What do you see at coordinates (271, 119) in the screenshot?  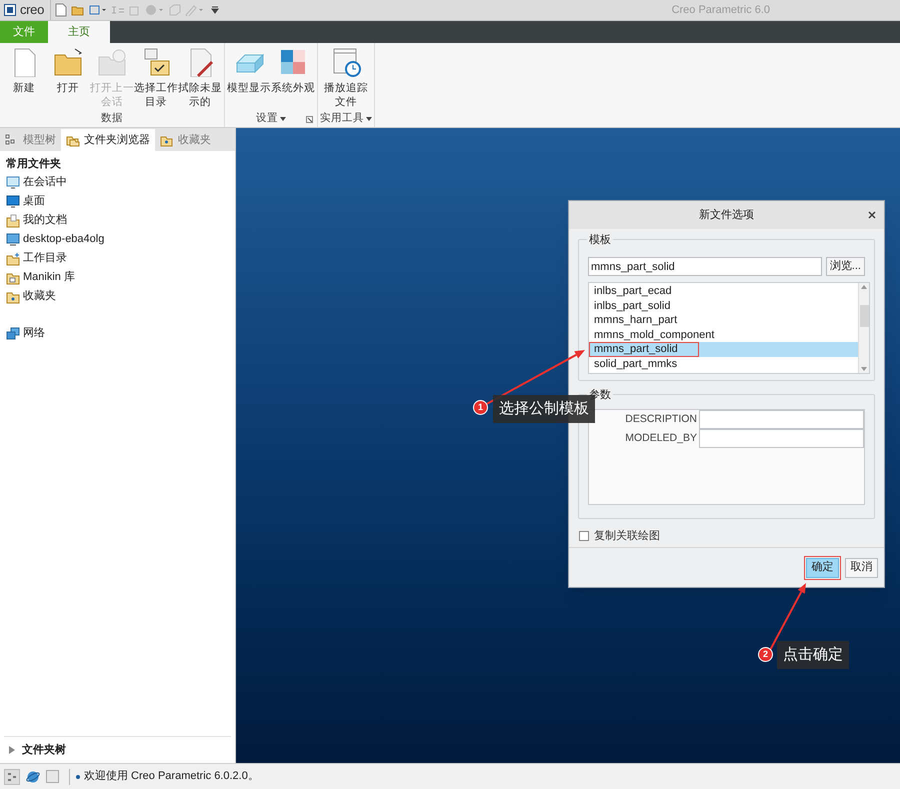 I see `group-label: 设置` at bounding box center [271, 119].